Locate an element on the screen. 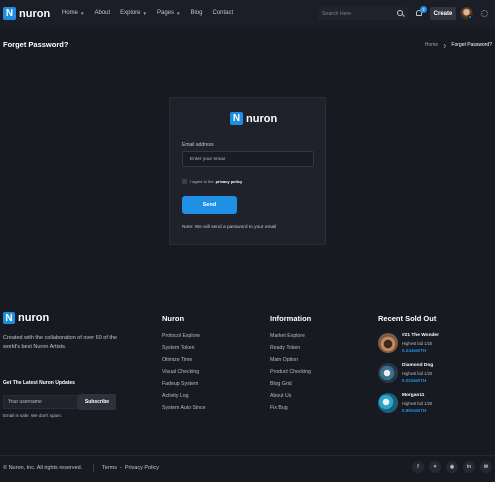  breadcrumb-current: Forget Password? is located at coordinates (471, 45).